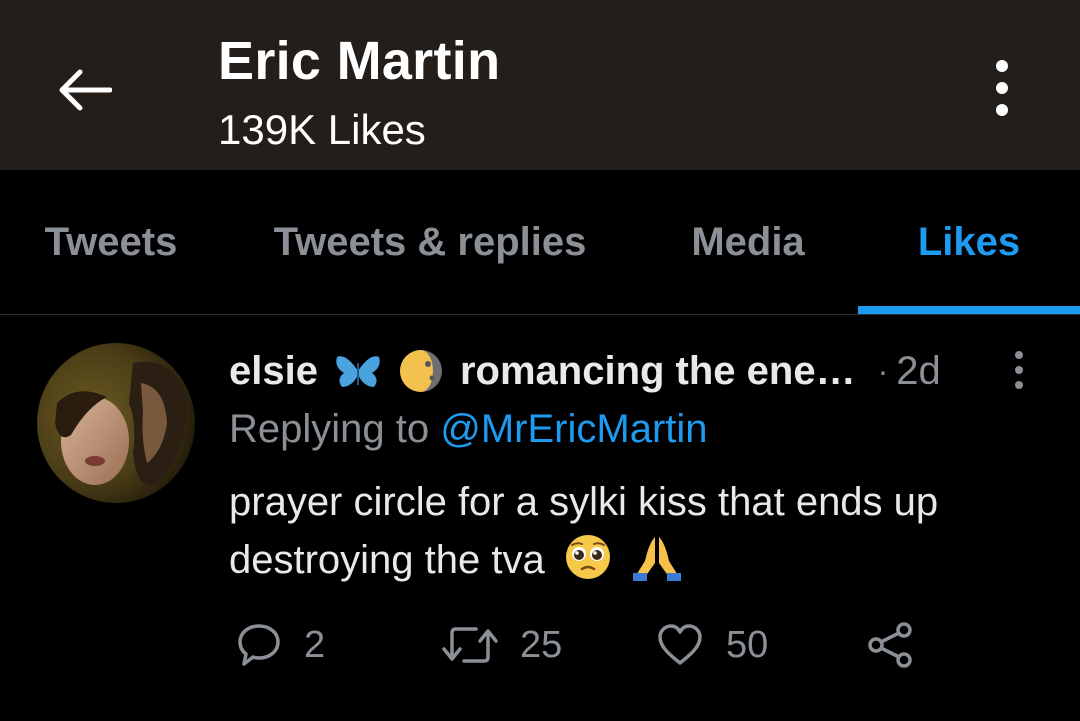  I want to click on active-tab-indicator, so click(969, 310).